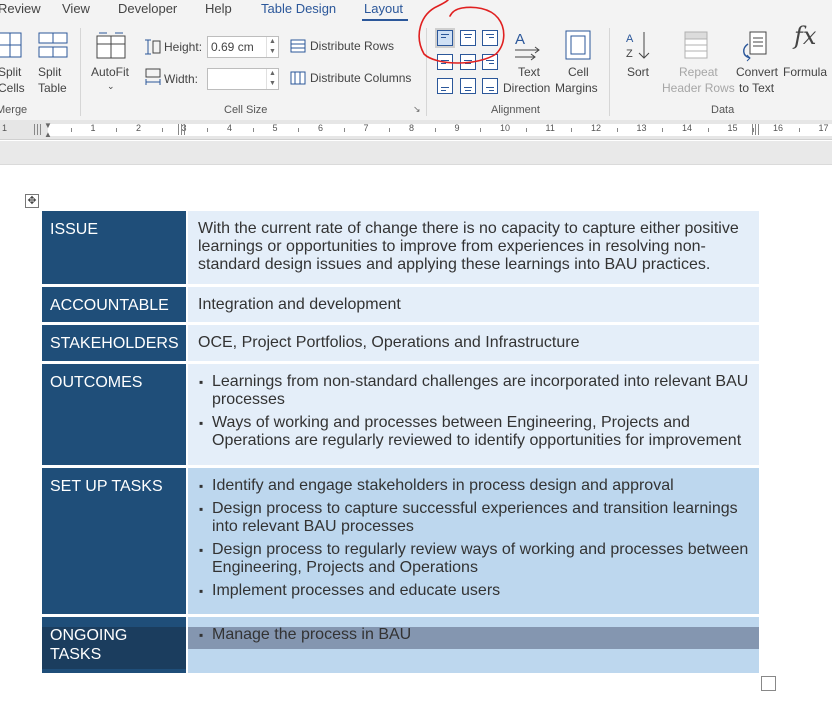 This screenshot has height=728, width=832. What do you see at coordinates (114, 541) in the screenshot?
I see `row-header: SET UP TASKS` at bounding box center [114, 541].